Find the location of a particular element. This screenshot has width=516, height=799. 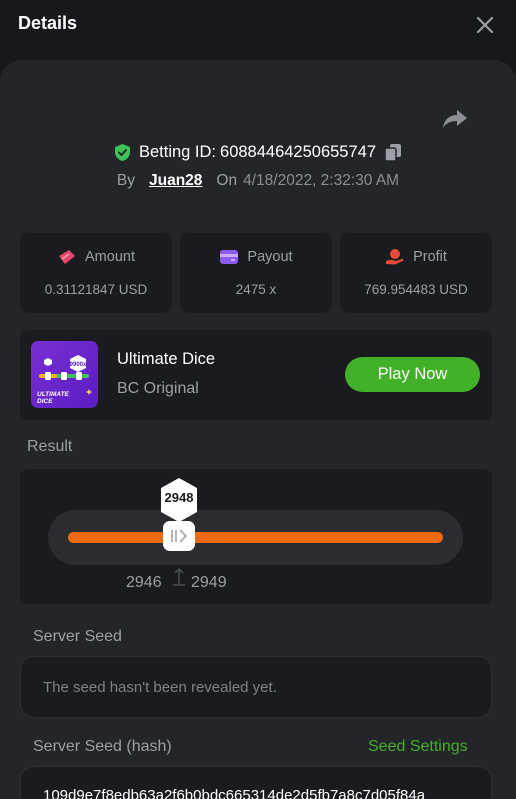

betting-id-row: Betting ID: 60884464250655747 is located at coordinates (258, 152).